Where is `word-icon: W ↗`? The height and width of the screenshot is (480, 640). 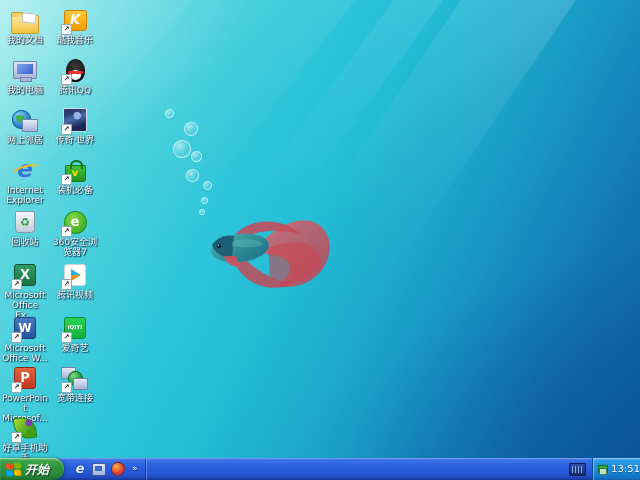 word-icon: W ↗ is located at coordinates (25, 328).